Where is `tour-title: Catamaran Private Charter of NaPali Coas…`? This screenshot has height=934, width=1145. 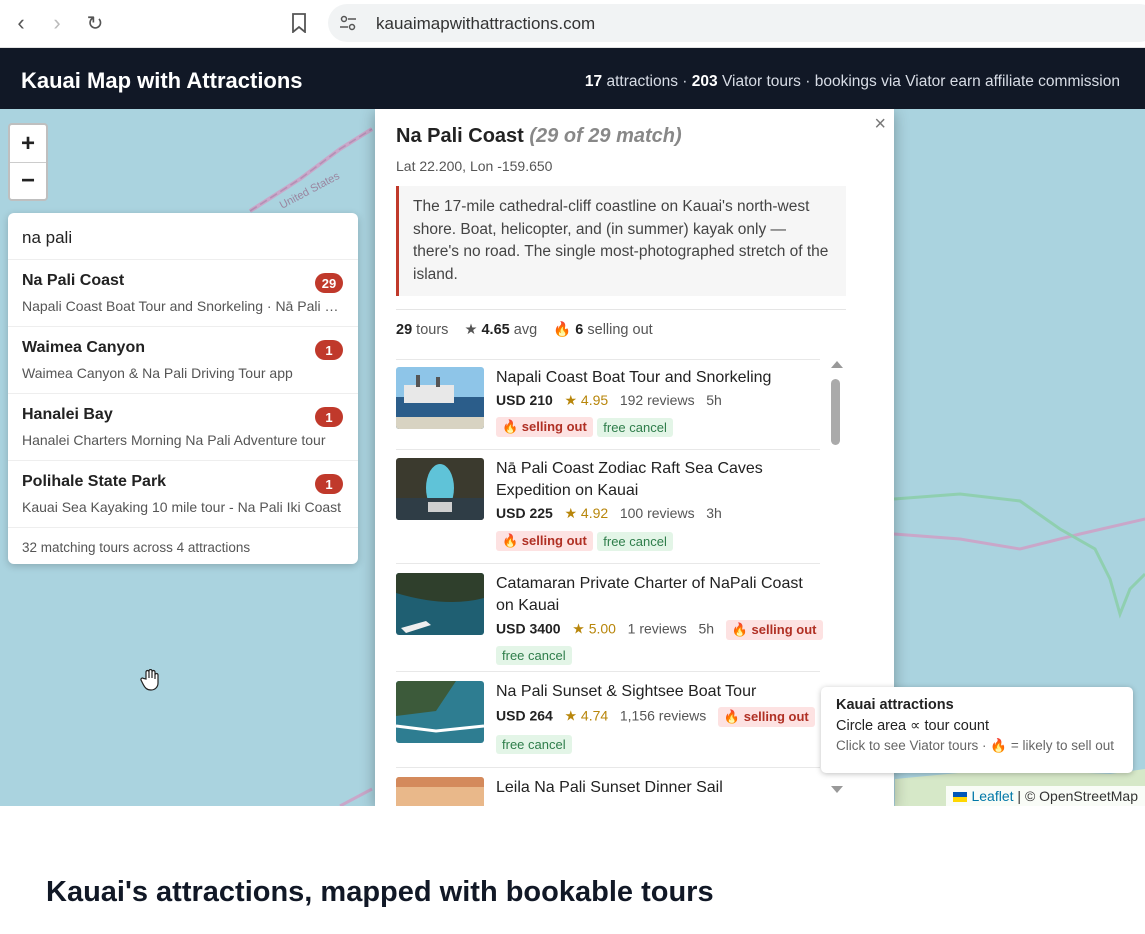 tour-title: Catamaran Private Charter of NaPali Coas… is located at coordinates (656, 594).